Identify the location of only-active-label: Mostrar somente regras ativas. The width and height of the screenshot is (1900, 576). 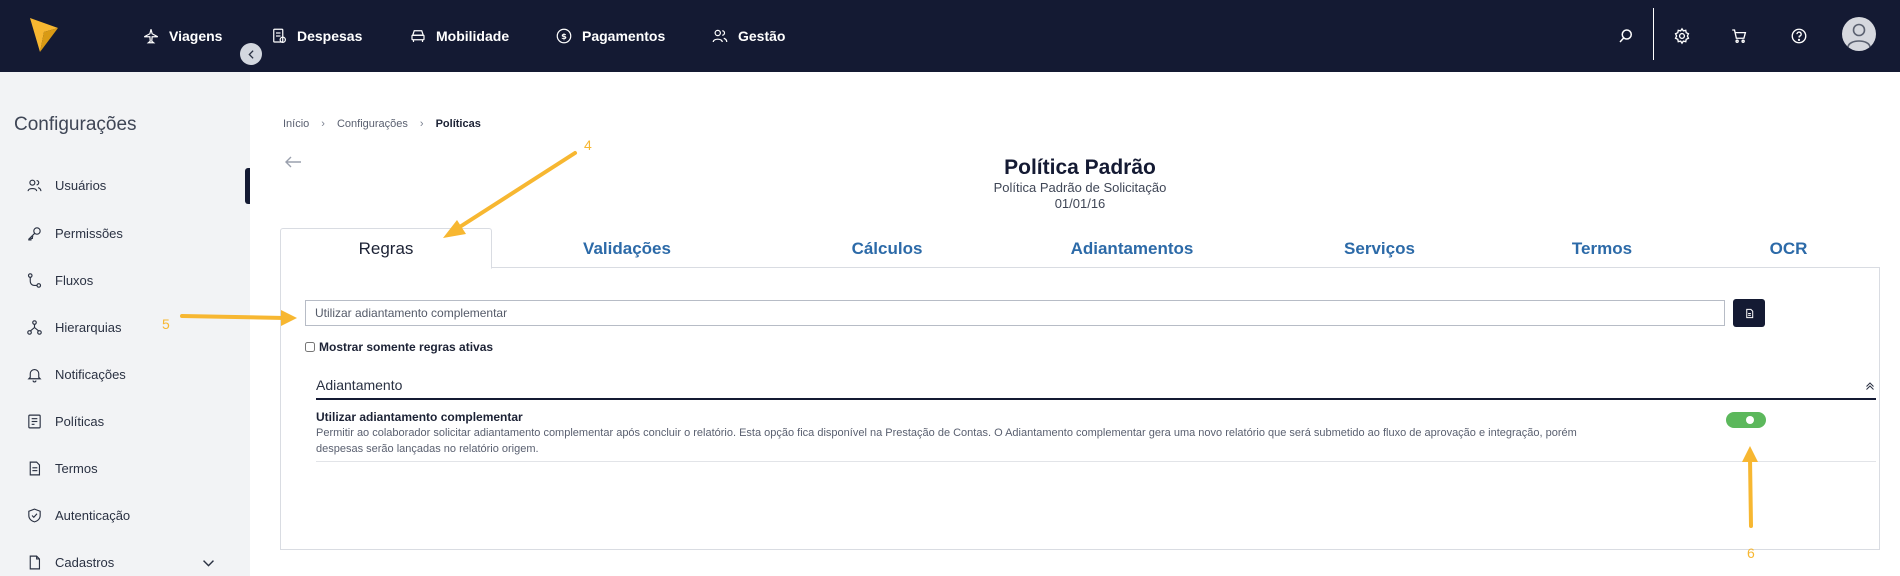
(406, 347).